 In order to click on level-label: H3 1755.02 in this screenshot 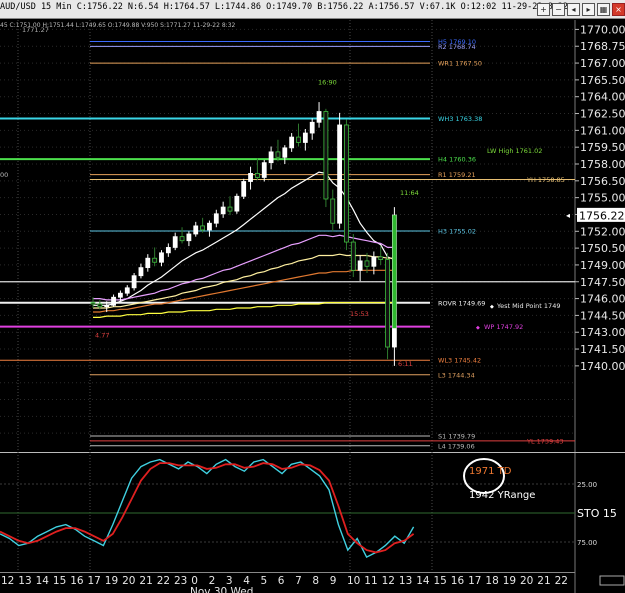, I will do `click(457, 232)`.